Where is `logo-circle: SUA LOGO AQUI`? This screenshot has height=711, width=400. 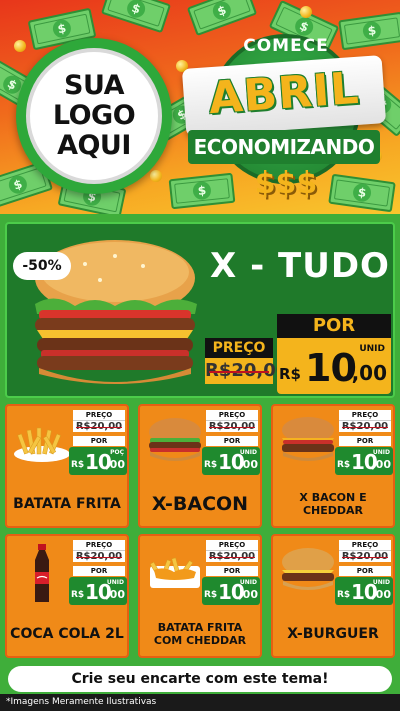 logo-circle: SUA LOGO AQUI is located at coordinates (94, 116).